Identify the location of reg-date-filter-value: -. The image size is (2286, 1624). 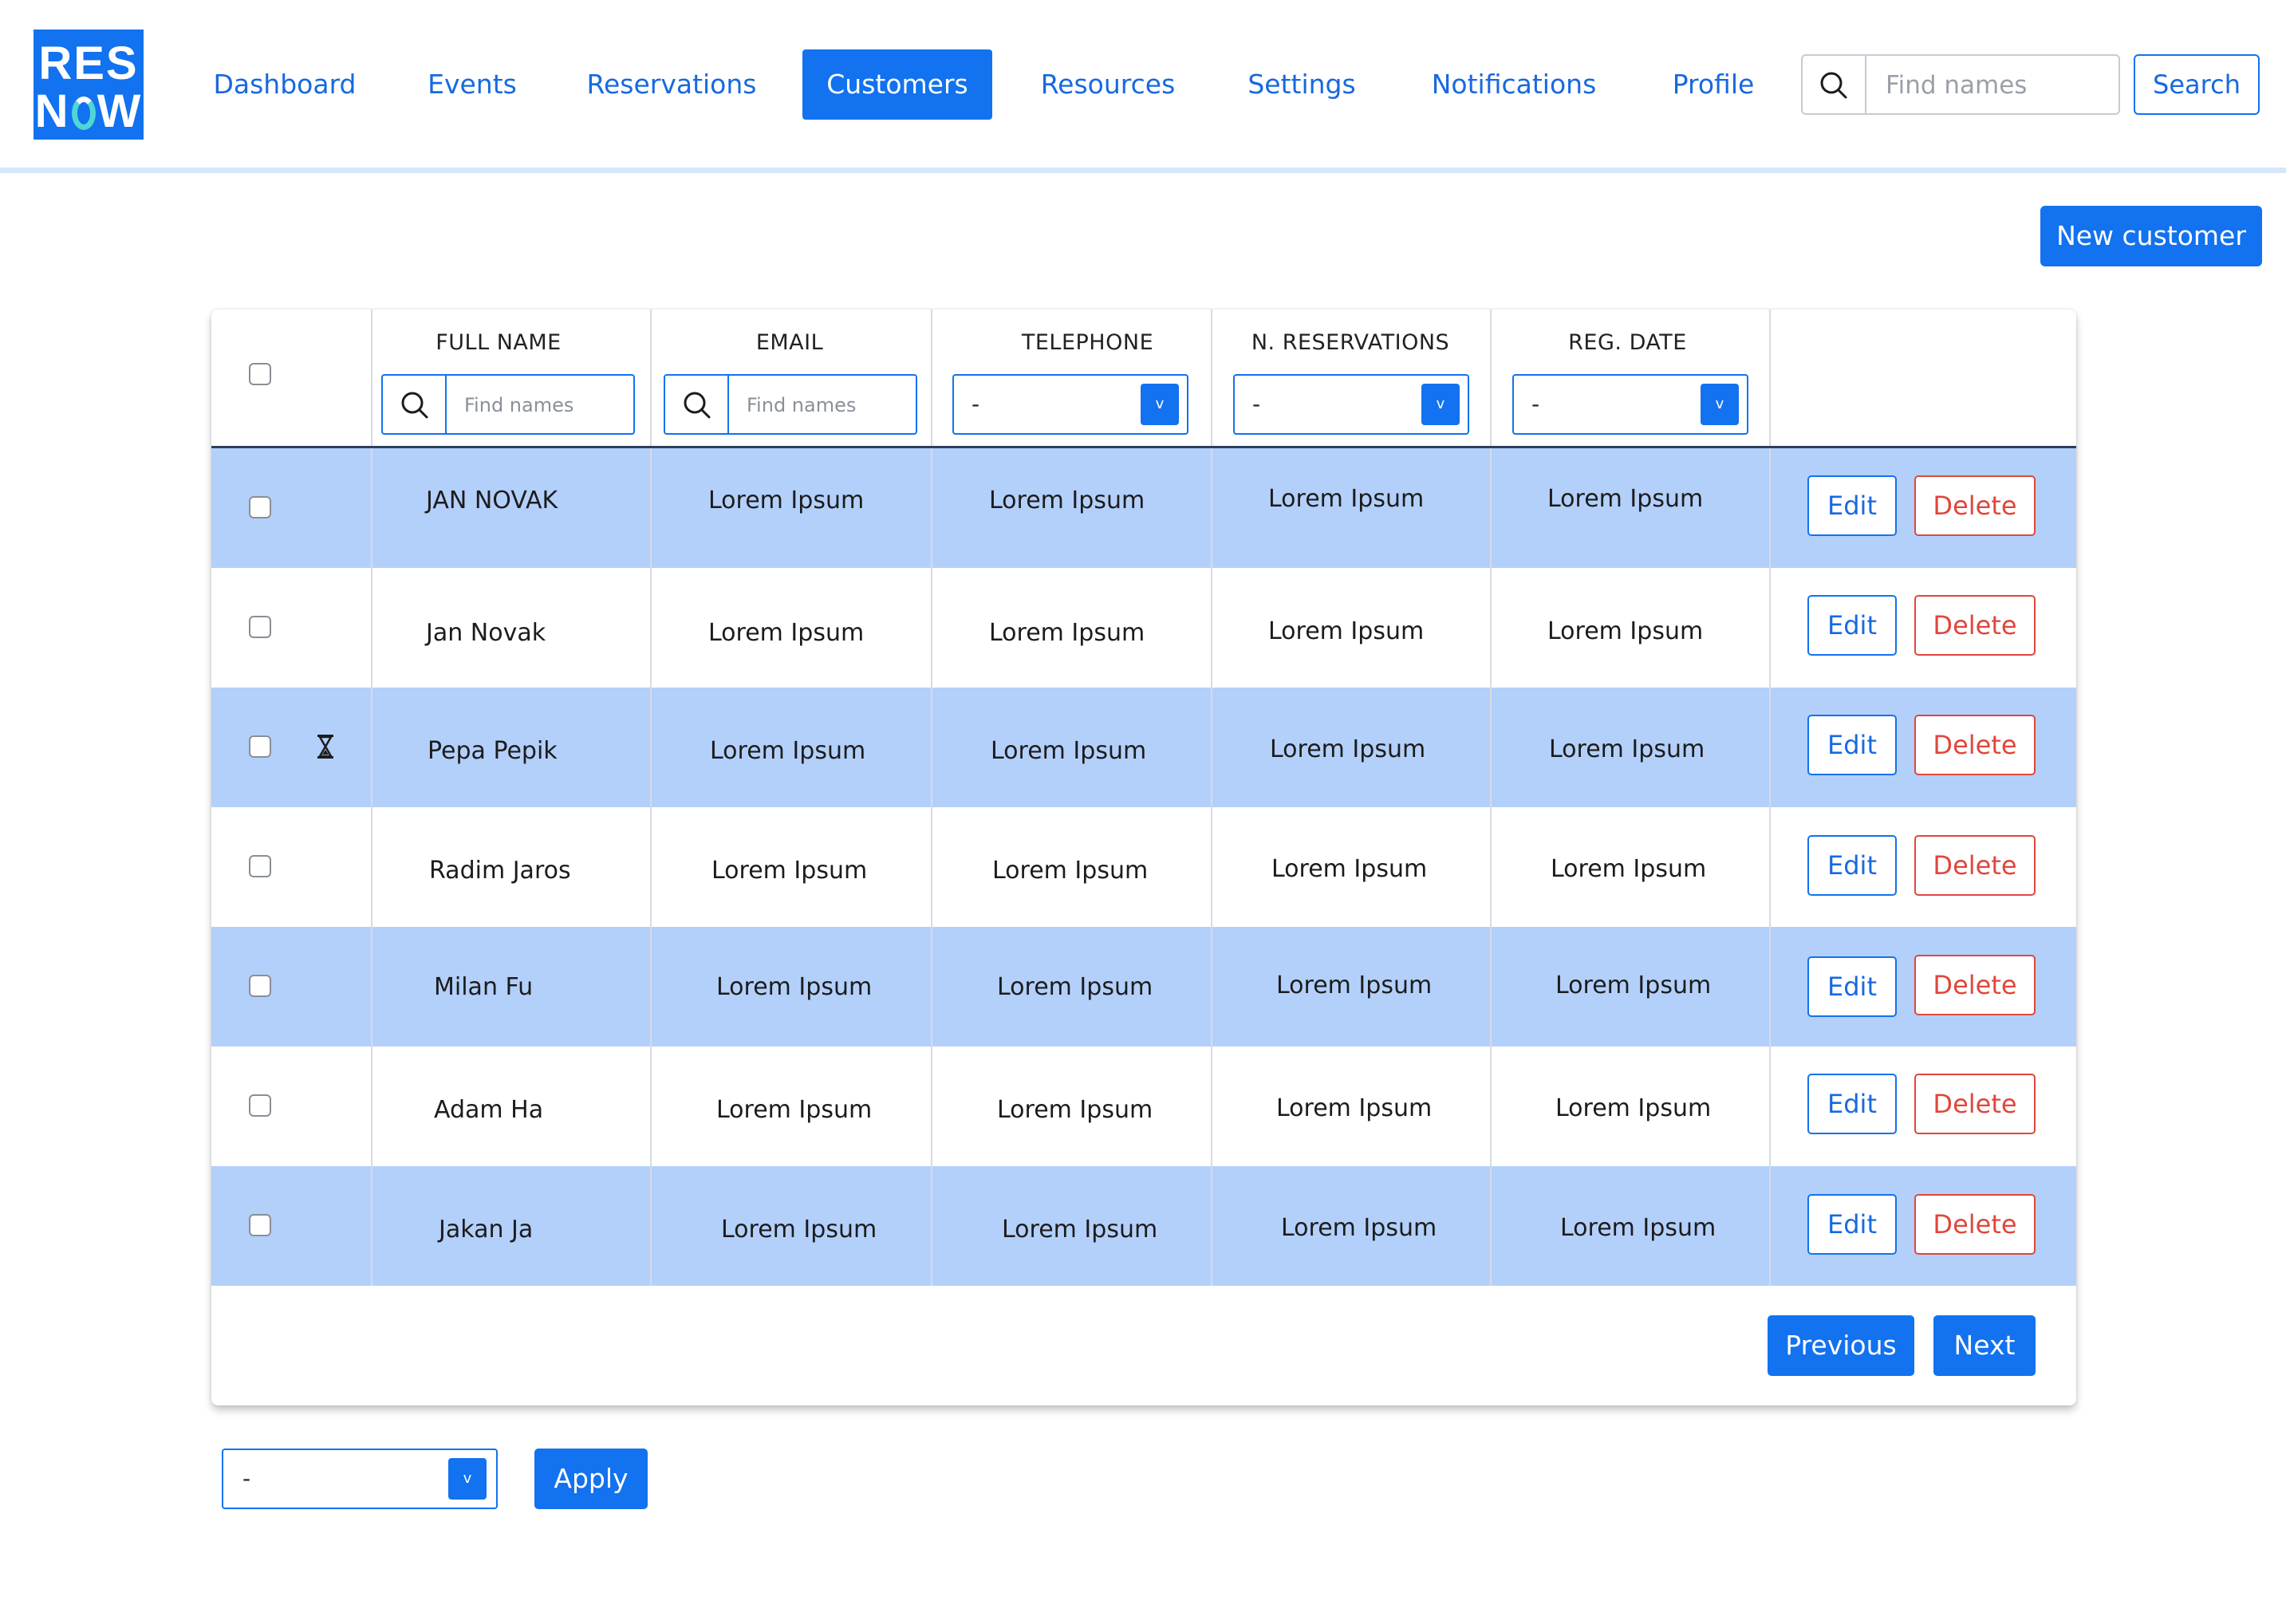
(1536, 404).